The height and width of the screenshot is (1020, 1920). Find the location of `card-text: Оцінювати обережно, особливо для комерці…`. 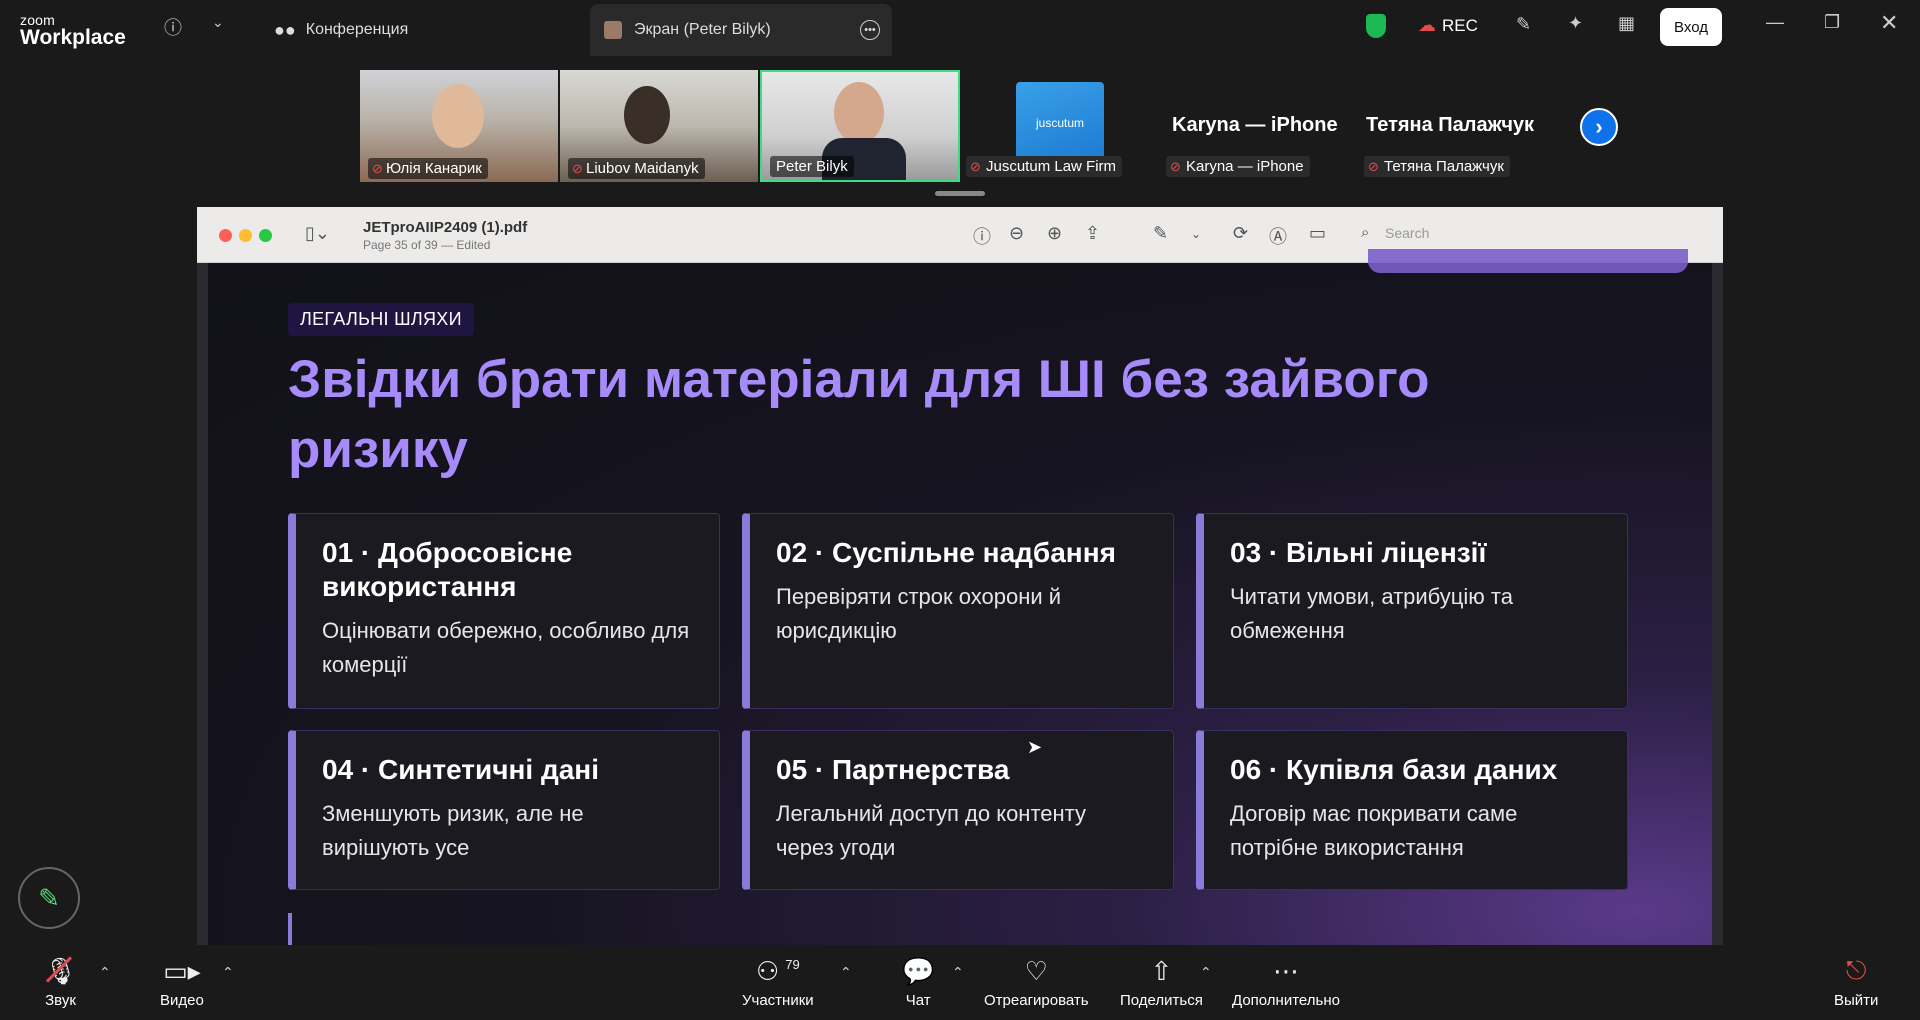

card-text: Оцінювати обережно, особливо для комерці… is located at coordinates (506, 647).